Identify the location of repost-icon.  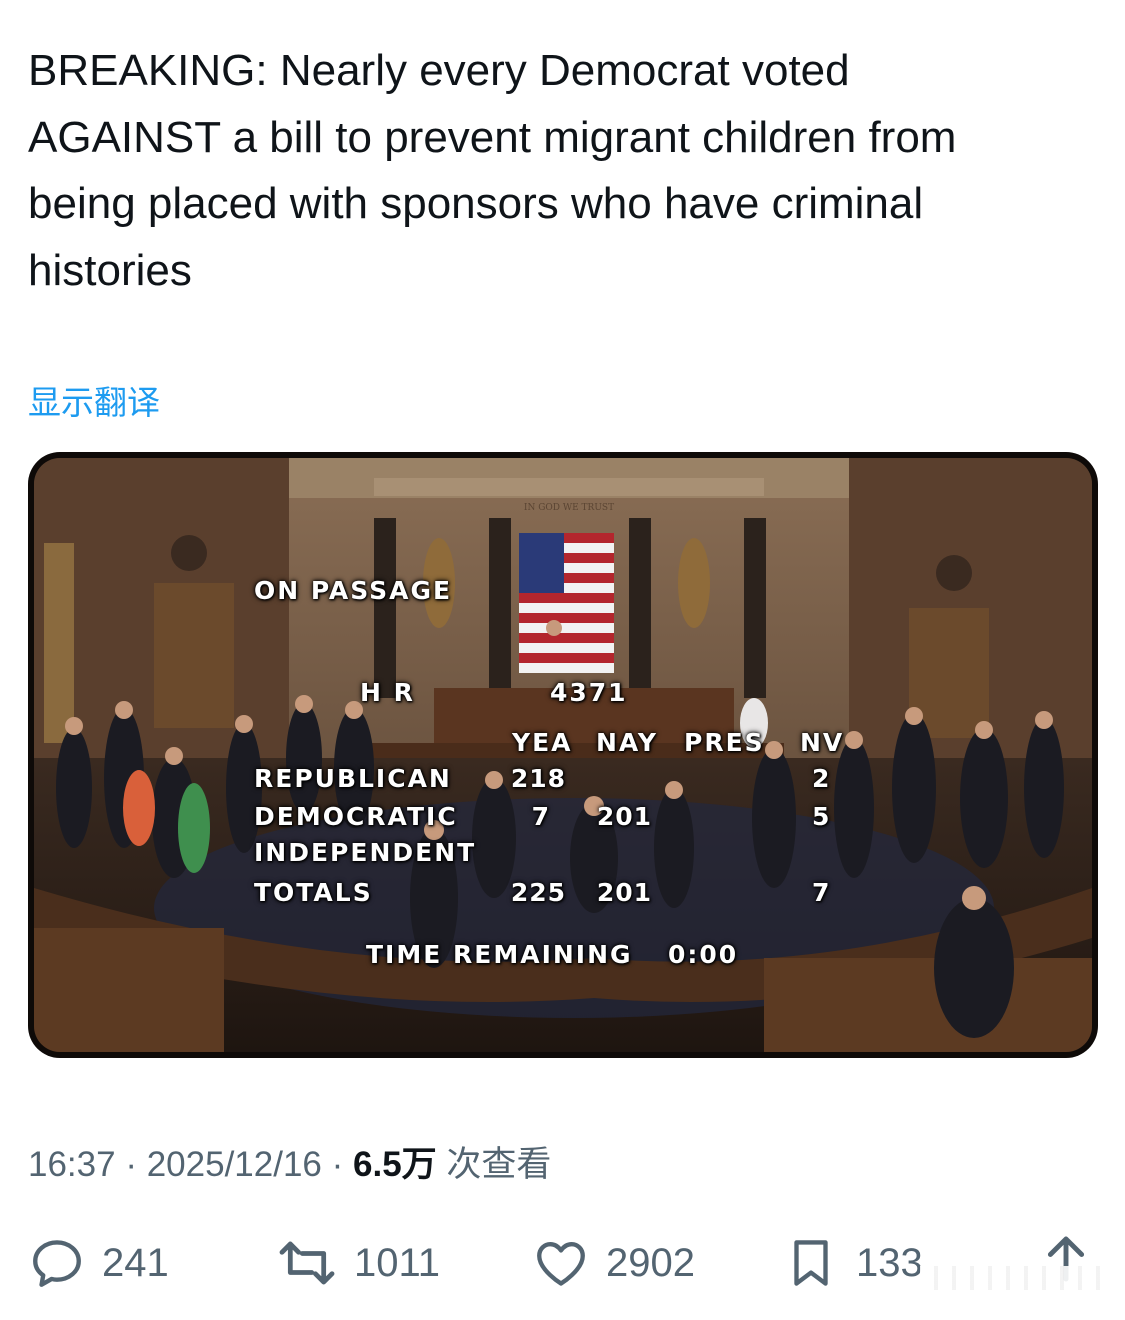
(307, 1263).